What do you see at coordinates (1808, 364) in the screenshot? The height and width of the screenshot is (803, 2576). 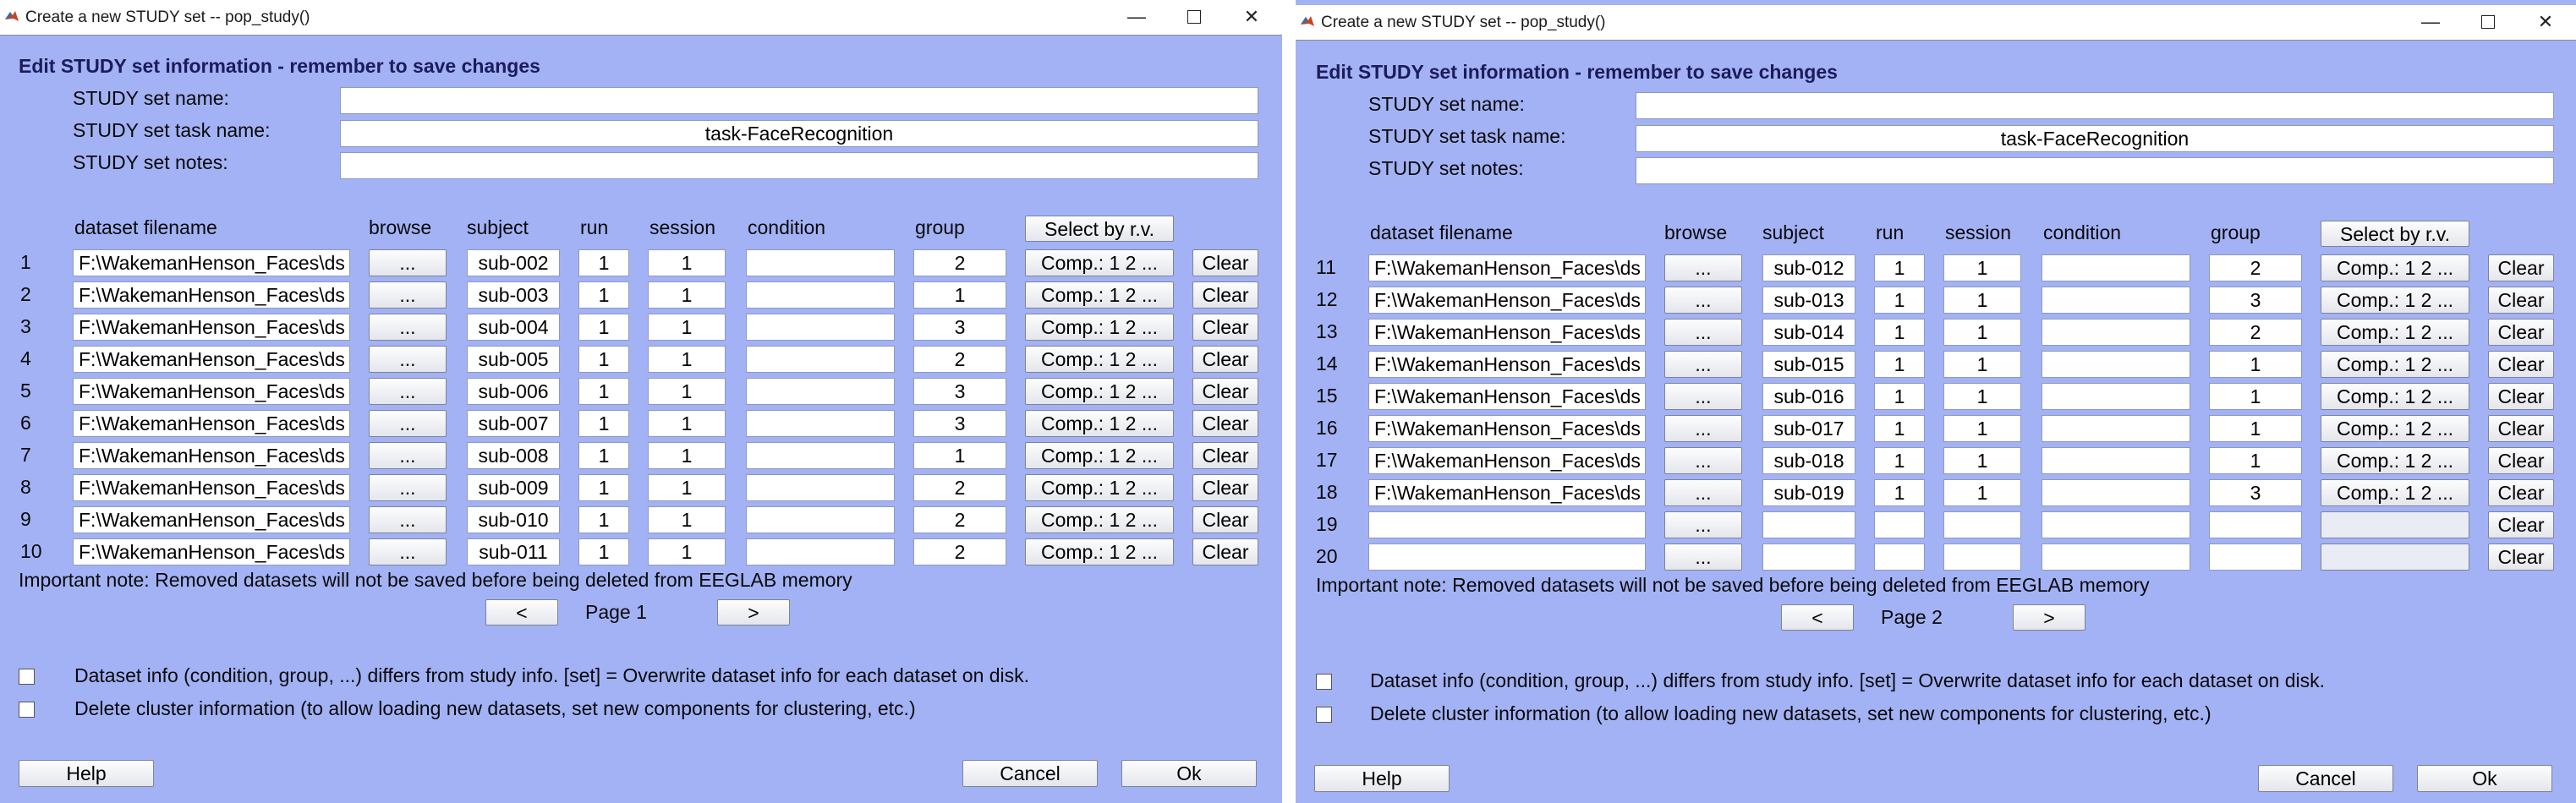 I see `subject-input: sub-015` at bounding box center [1808, 364].